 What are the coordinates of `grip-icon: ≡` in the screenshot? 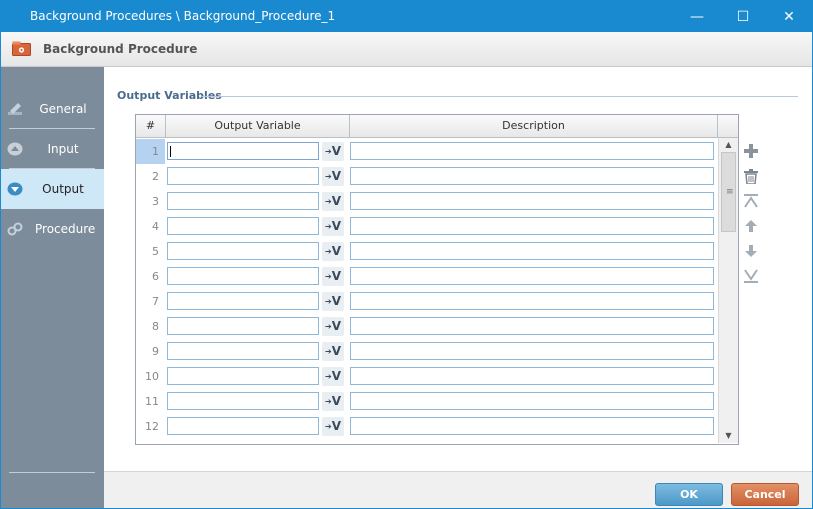 It's located at (730, 192).